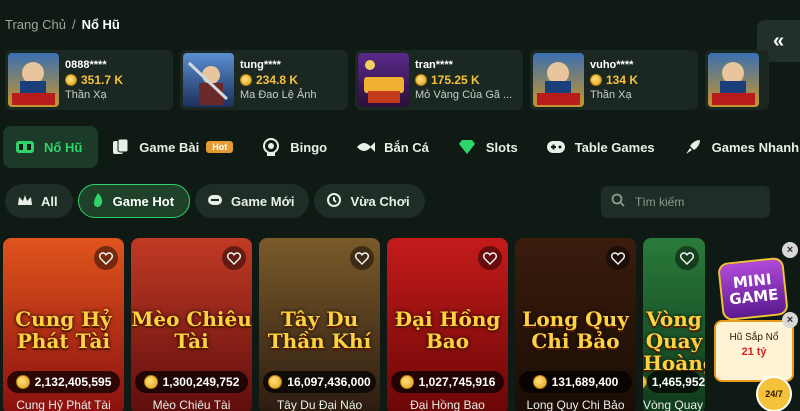 The width and height of the screenshot is (800, 411). Describe the element at coordinates (319, 404) in the screenshot. I see `game-name: Tây Du Đại Náo` at that location.